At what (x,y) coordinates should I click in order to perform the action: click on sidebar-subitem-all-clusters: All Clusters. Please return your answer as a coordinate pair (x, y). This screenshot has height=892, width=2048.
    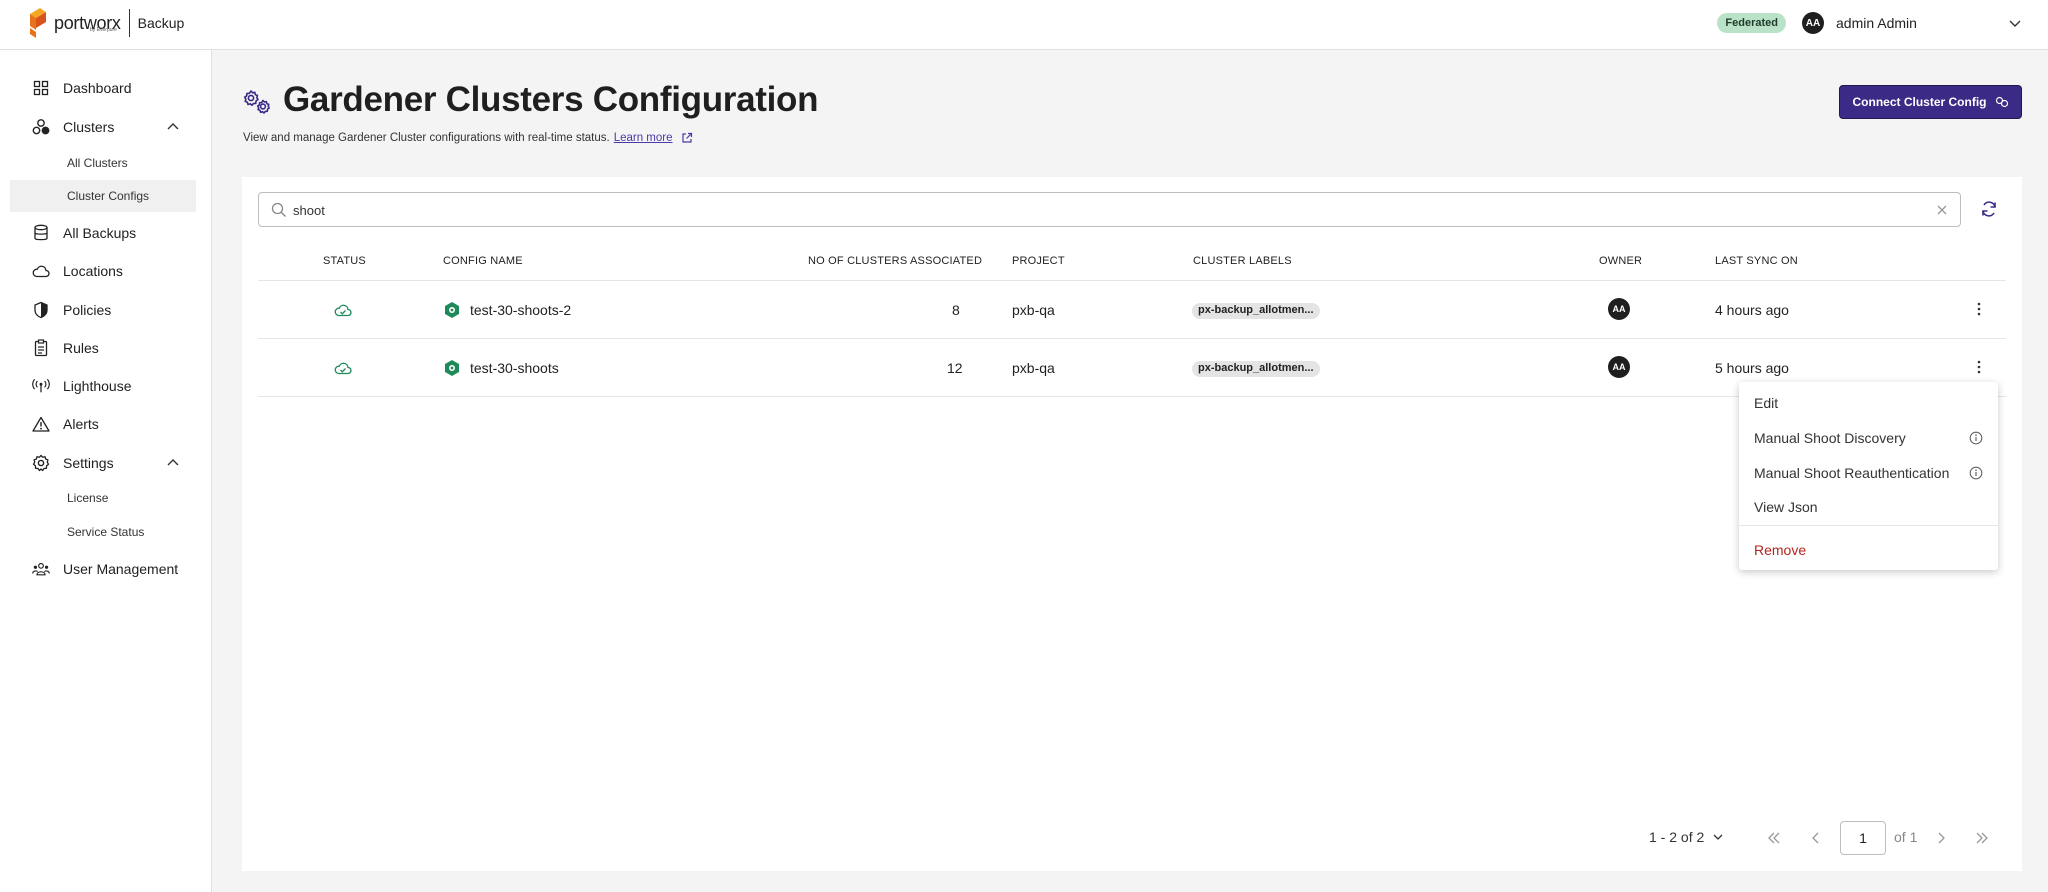
    Looking at the image, I should click on (103, 163).